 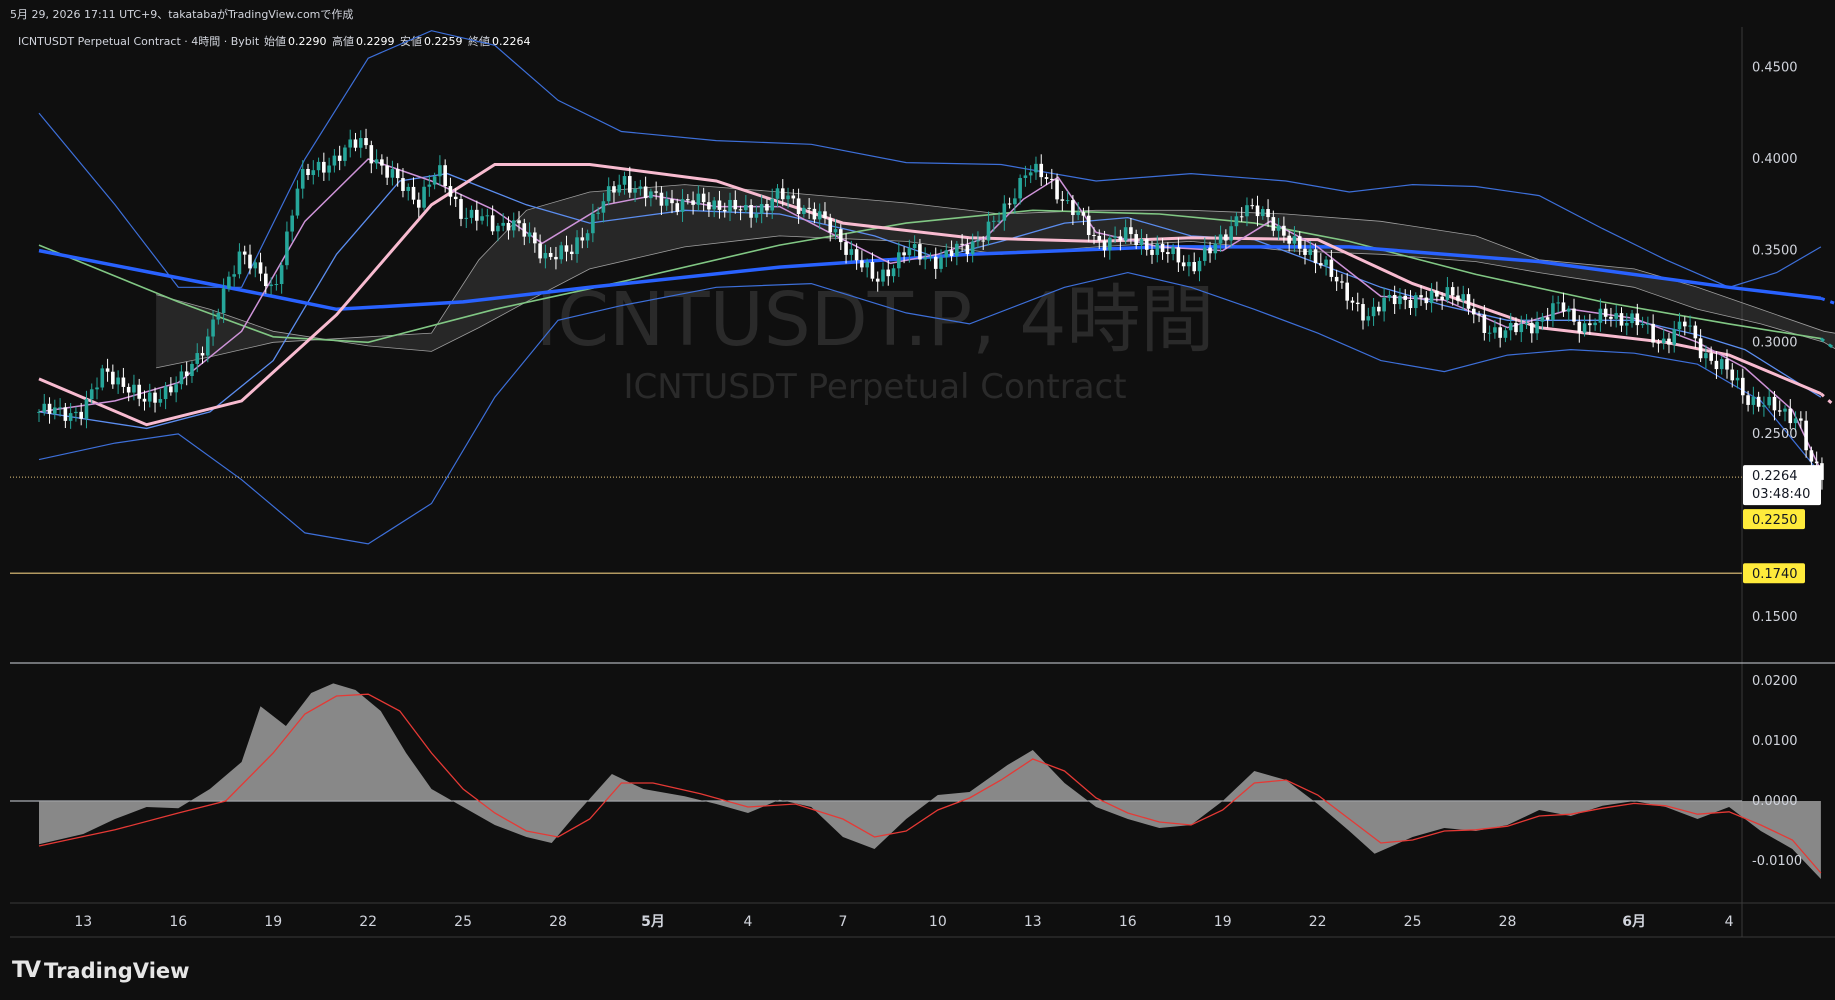 I want to click on countdown-timer: 03:48:40, so click(x=1781, y=494).